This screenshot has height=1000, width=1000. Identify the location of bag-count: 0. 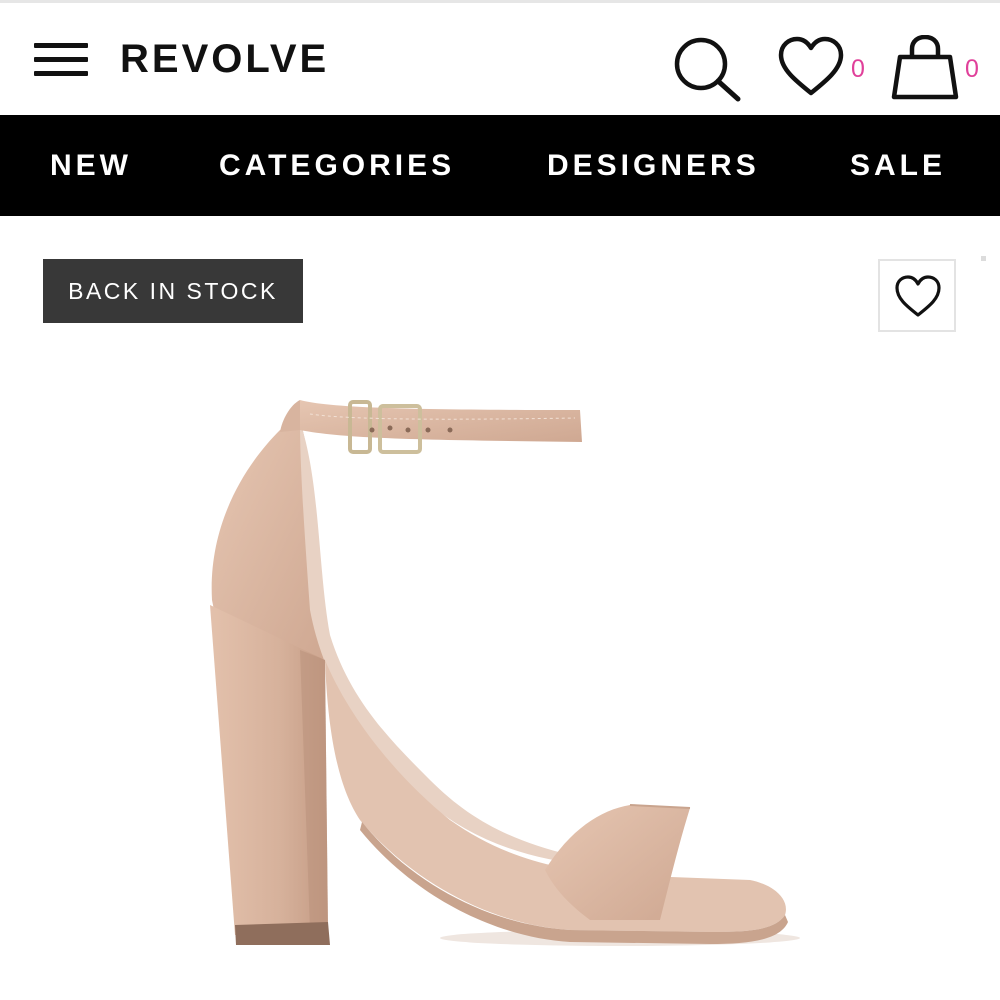
(972, 69).